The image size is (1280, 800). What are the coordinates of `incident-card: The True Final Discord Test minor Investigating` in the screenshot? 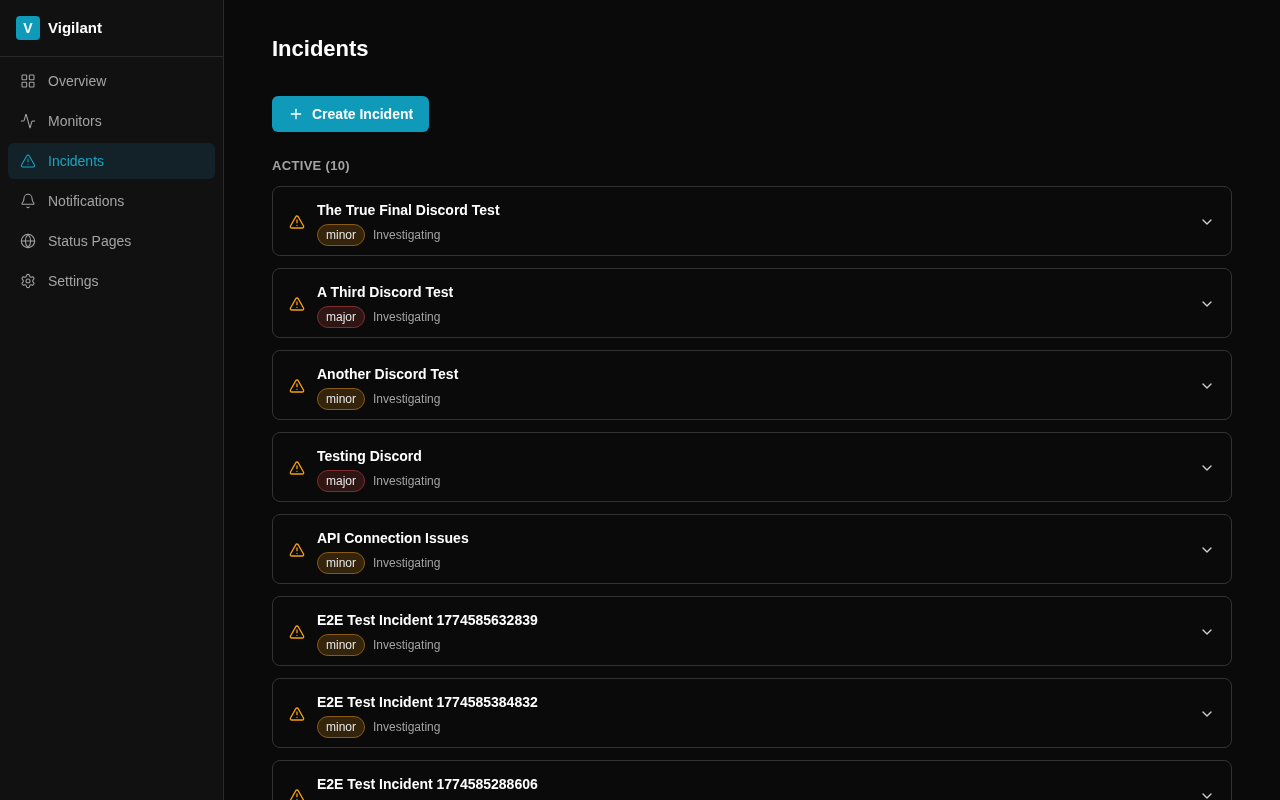 It's located at (752, 220).